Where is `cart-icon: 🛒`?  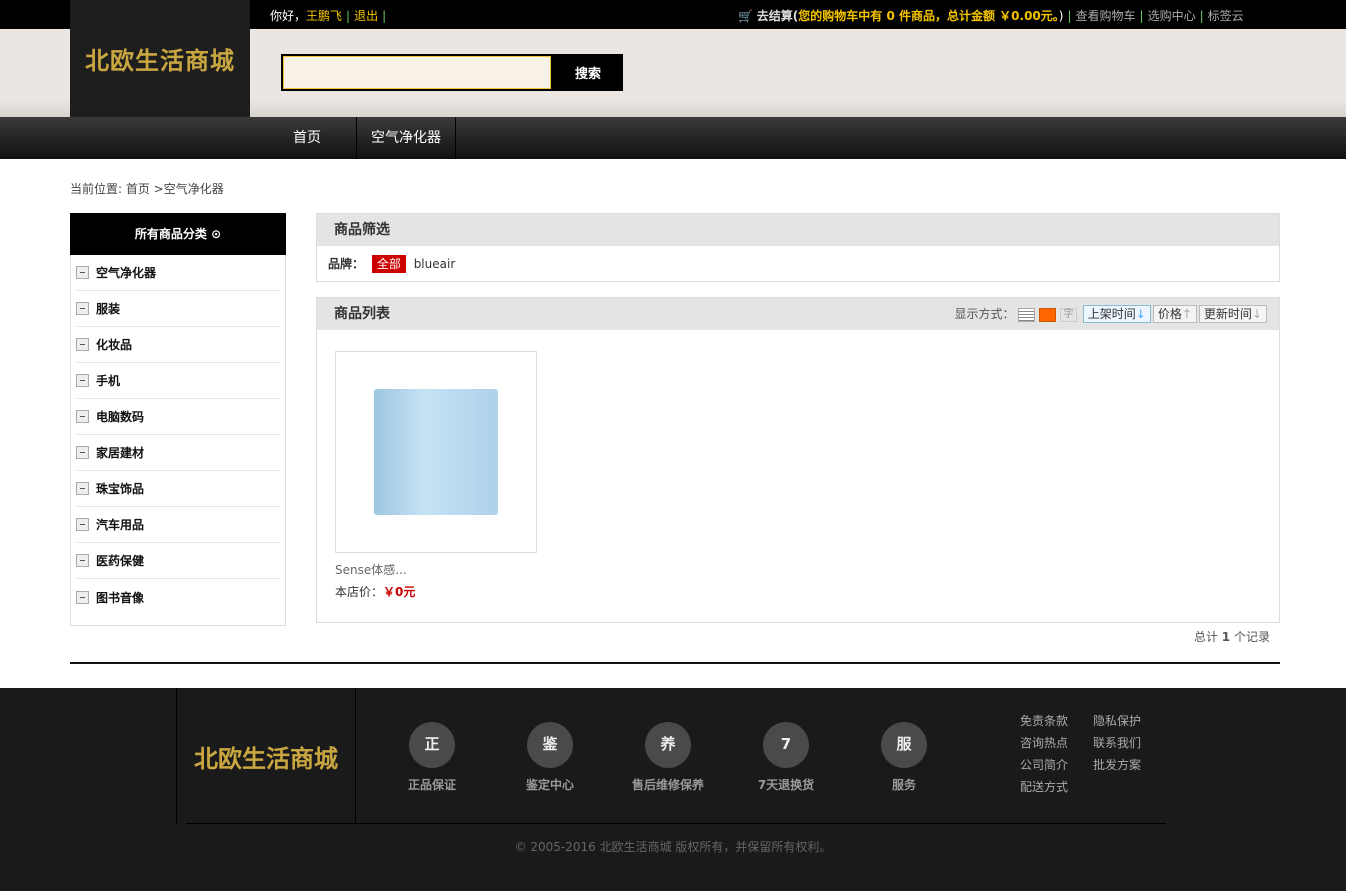 cart-icon: 🛒 is located at coordinates (745, 16).